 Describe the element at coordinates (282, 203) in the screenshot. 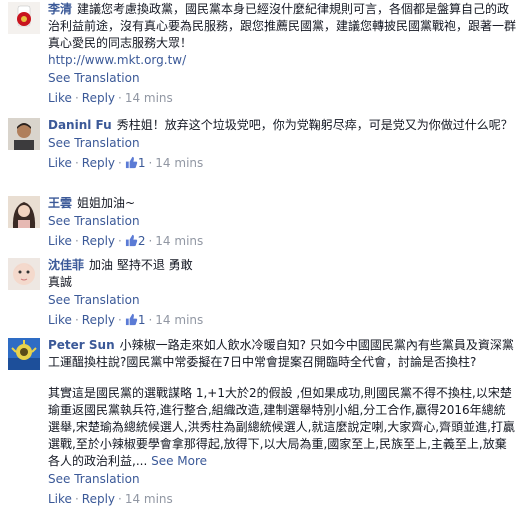

I see `comment-text: 王雲 姐姐加油~` at that location.